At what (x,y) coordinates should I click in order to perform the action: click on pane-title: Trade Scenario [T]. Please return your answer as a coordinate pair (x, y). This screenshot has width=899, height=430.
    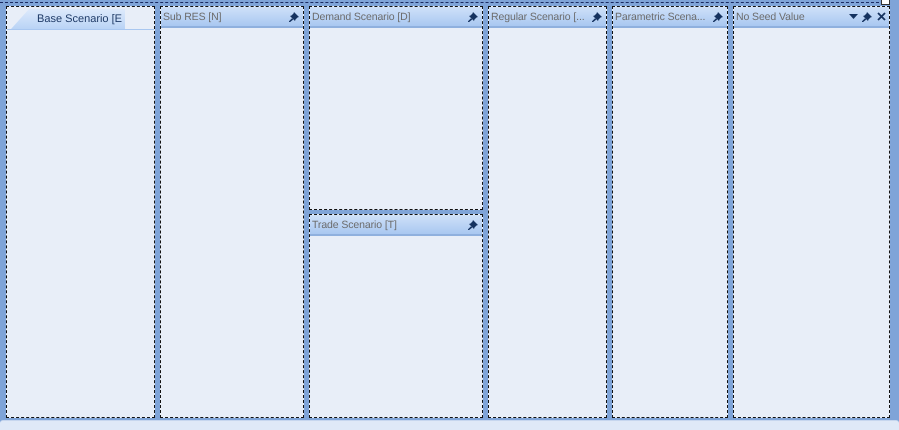
    Looking at the image, I should click on (355, 224).